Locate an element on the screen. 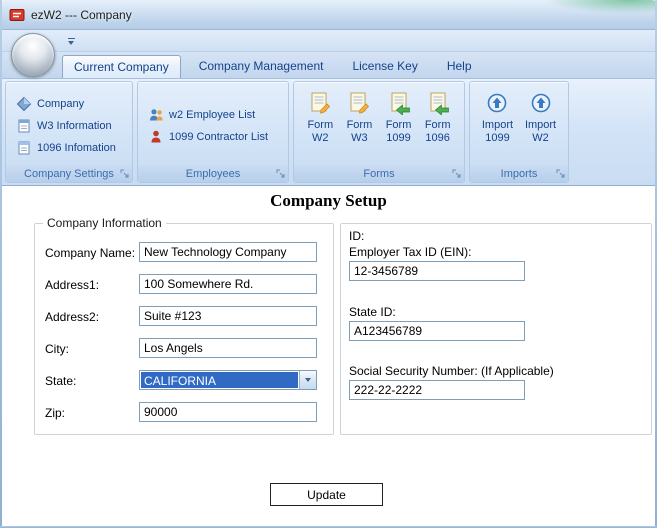 The image size is (657, 528). ribbon-item-1096-information: 1096 Infomation is located at coordinates (70, 148).